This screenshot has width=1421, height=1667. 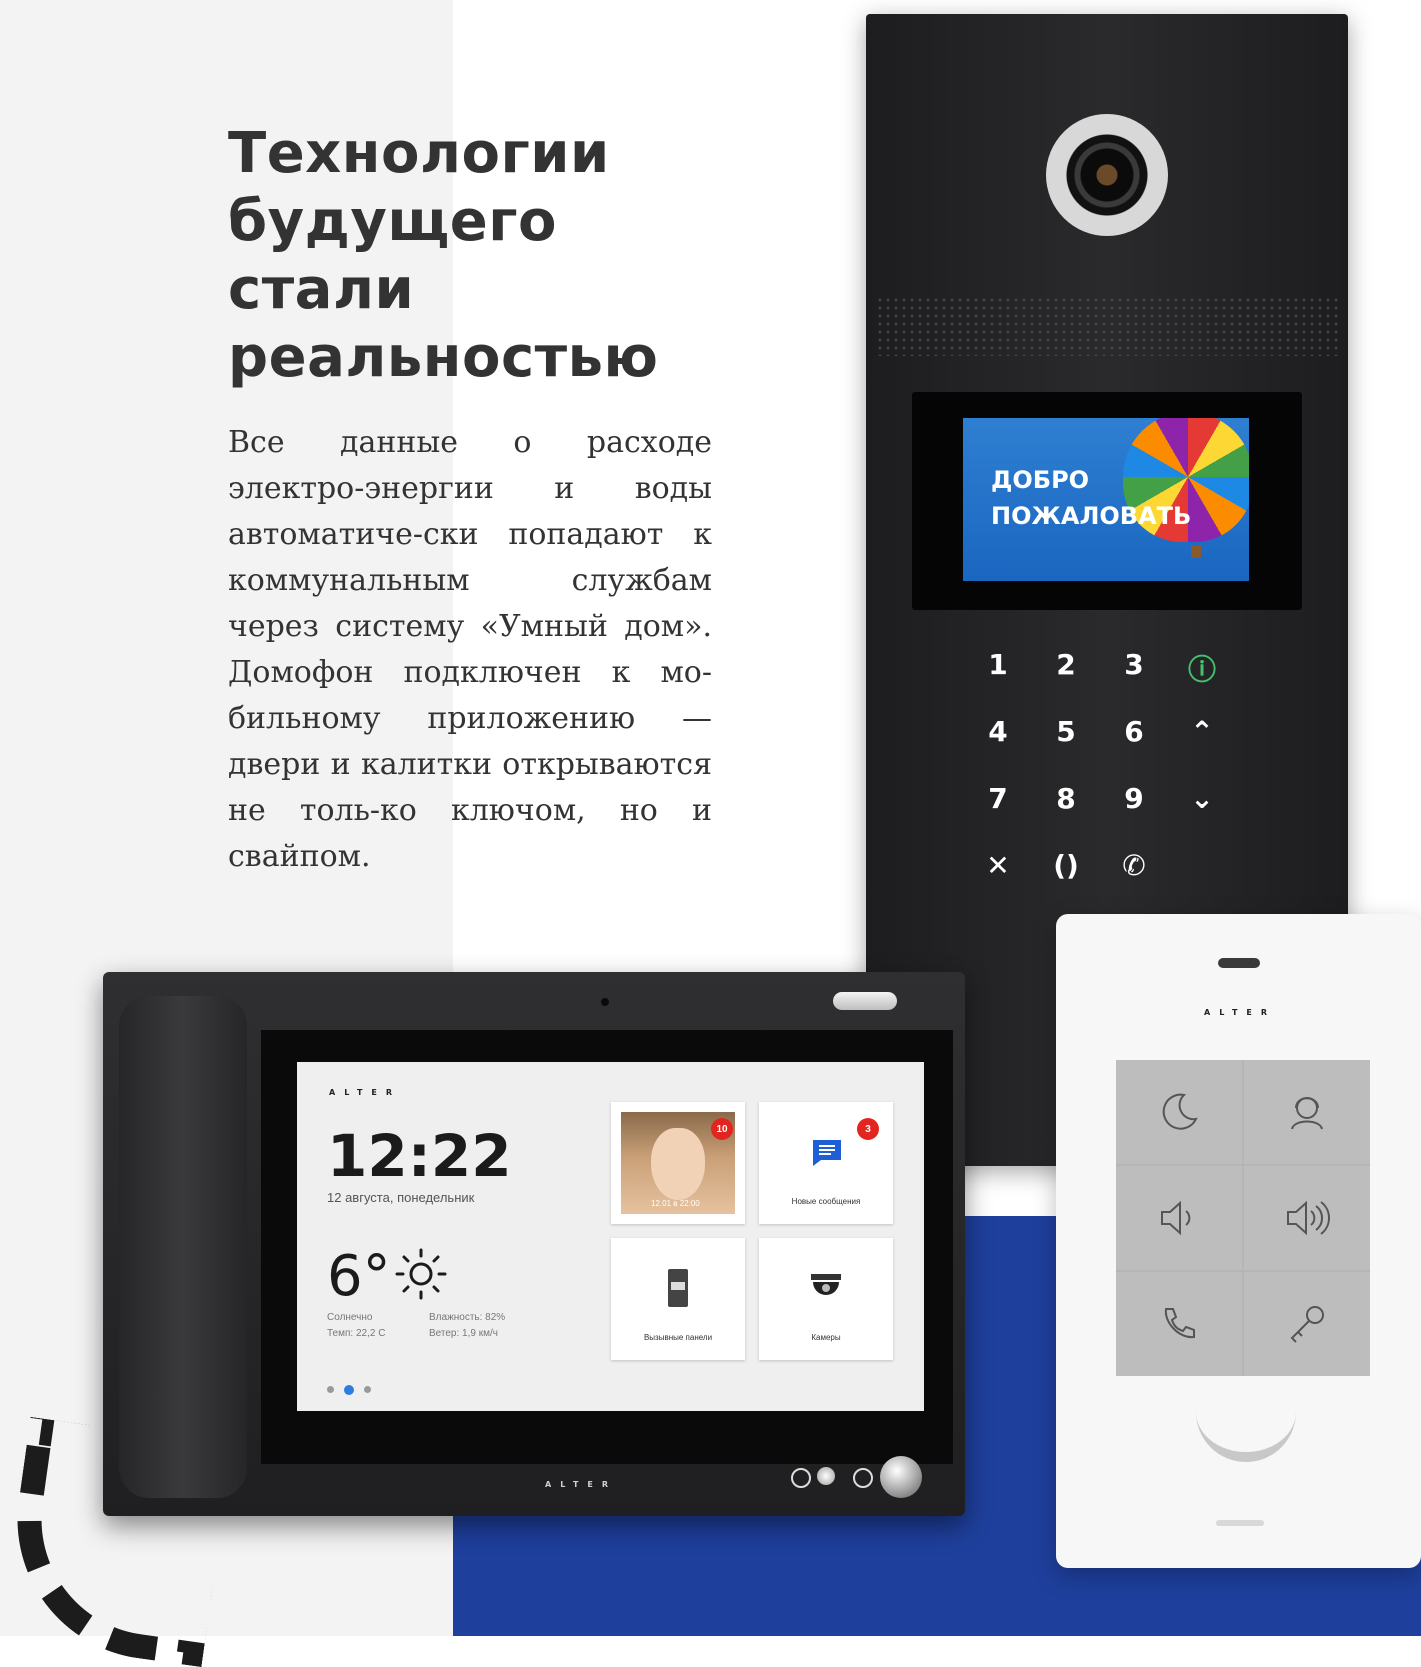 I want to click on monitor-camera-icon, so click(x=605, y=1002).